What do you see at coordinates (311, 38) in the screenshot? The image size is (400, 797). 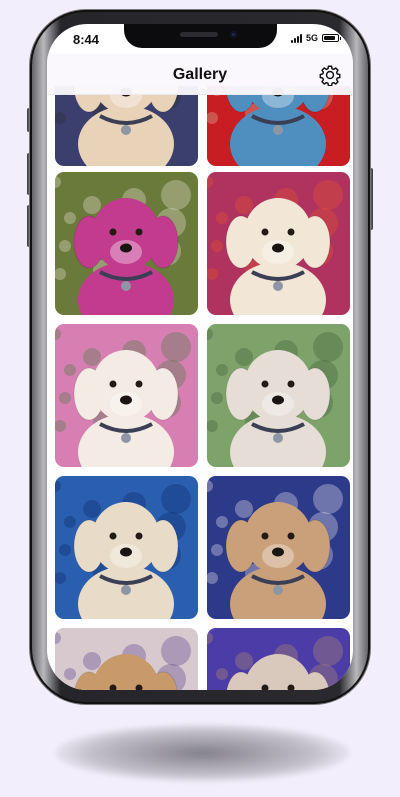 I see `network-type: 5G` at bounding box center [311, 38].